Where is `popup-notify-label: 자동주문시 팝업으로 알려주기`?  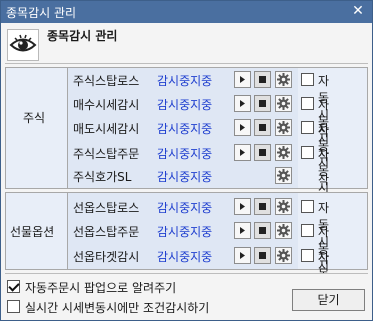
popup-notify-label: 자동주문시 팝업으로 알려주기 is located at coordinates (101, 288).